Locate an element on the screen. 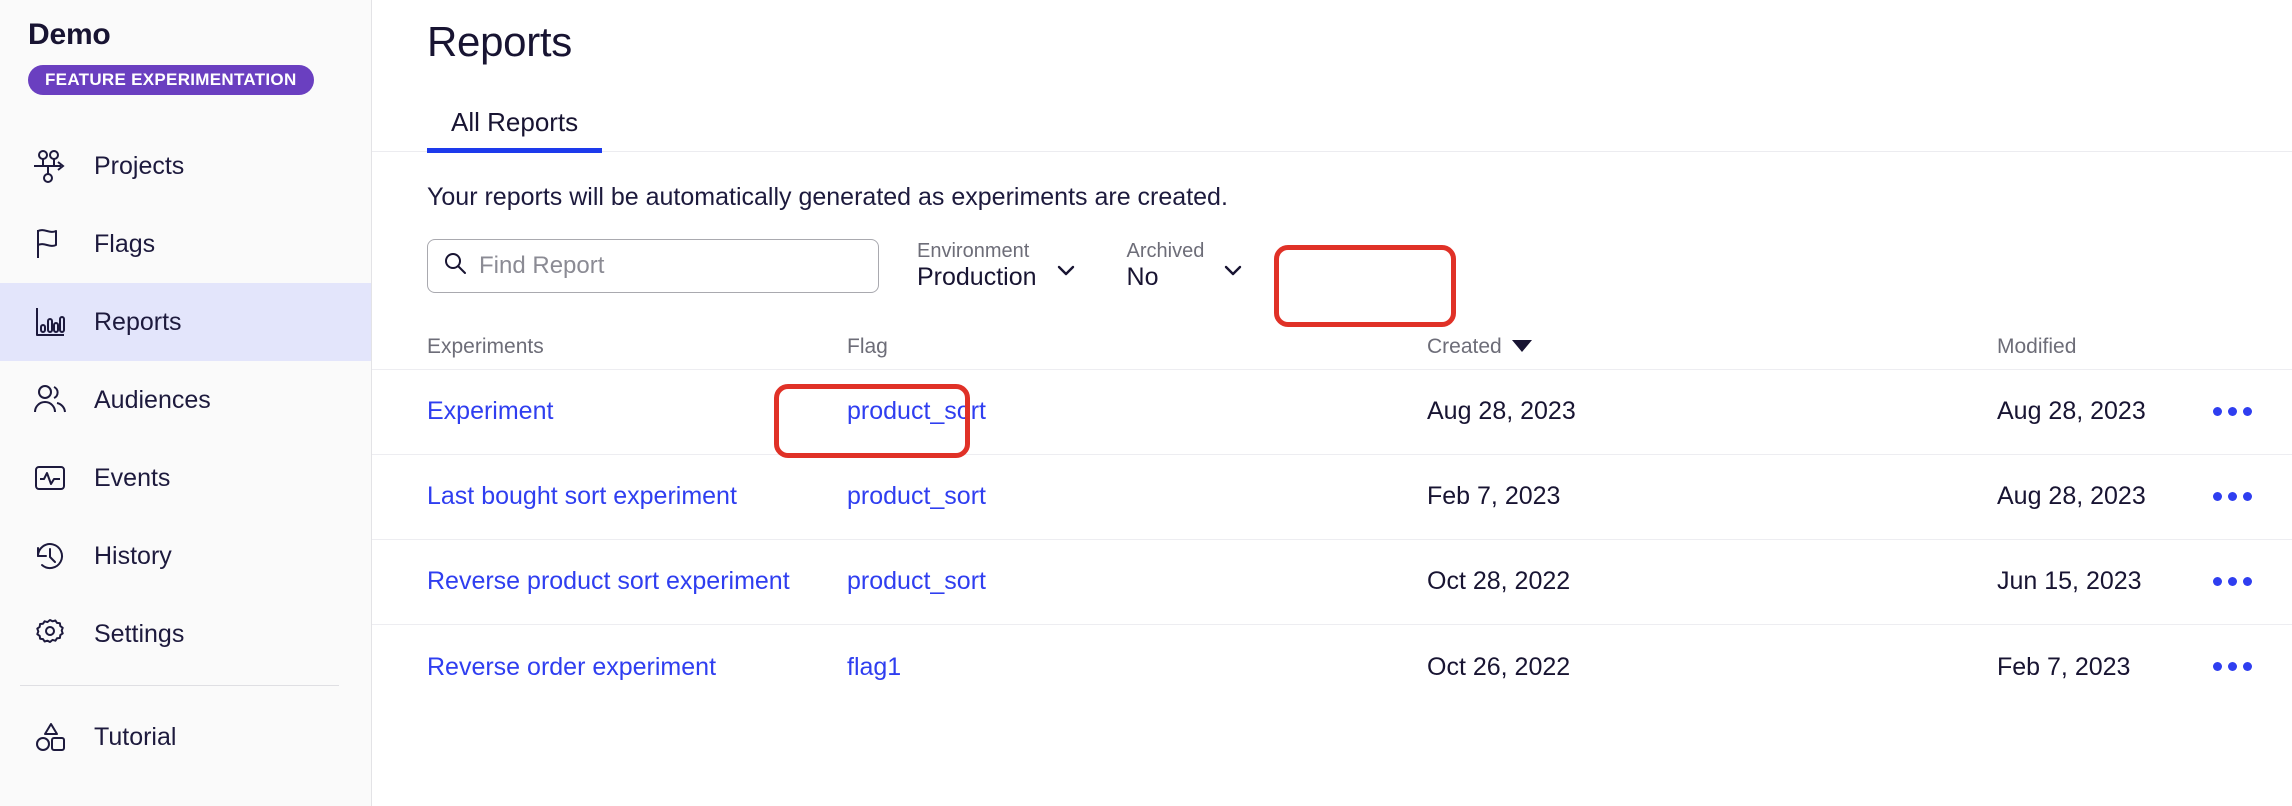  sidebar-divider is located at coordinates (179, 685).